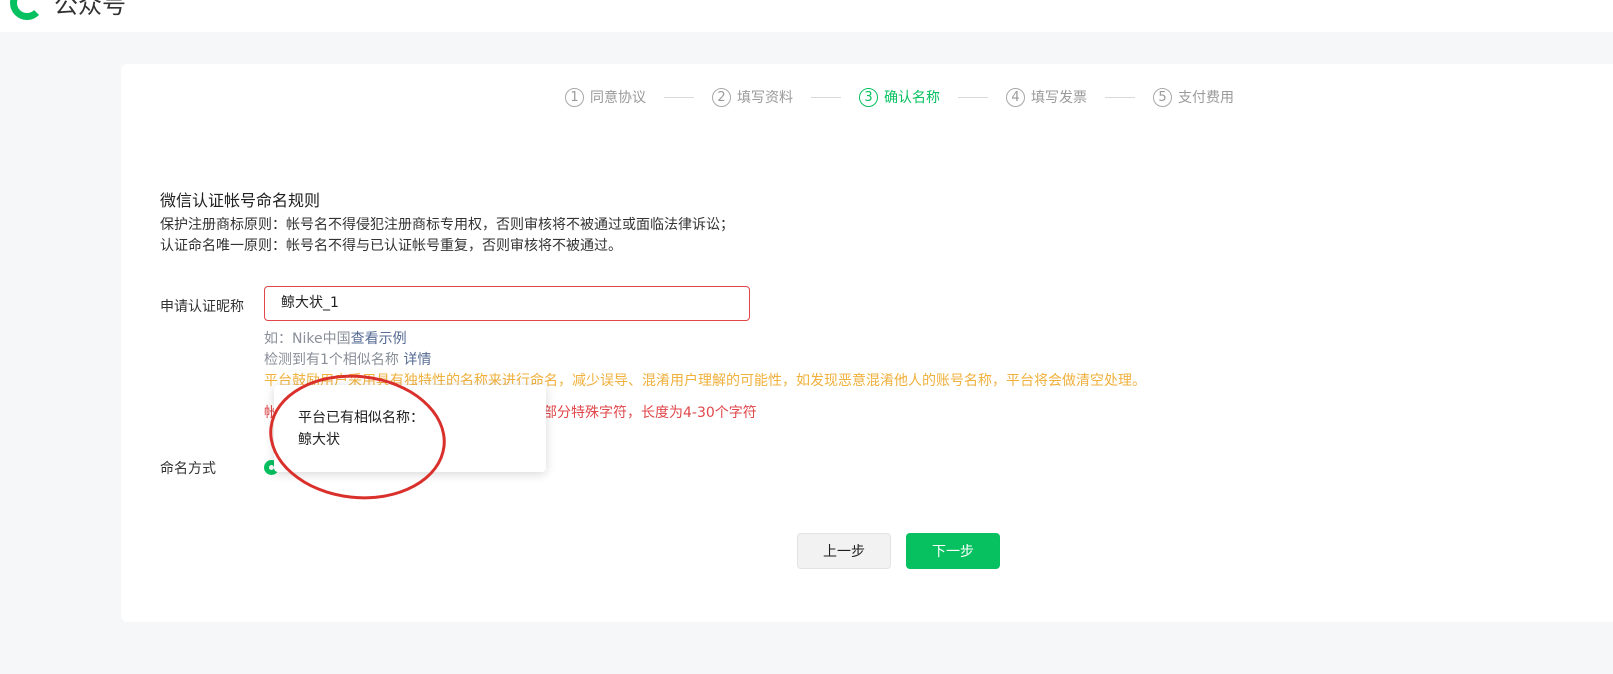 This screenshot has width=1613, height=674. Describe the element at coordinates (618, 98) in the screenshot. I see `step-label: 同意协议` at that location.